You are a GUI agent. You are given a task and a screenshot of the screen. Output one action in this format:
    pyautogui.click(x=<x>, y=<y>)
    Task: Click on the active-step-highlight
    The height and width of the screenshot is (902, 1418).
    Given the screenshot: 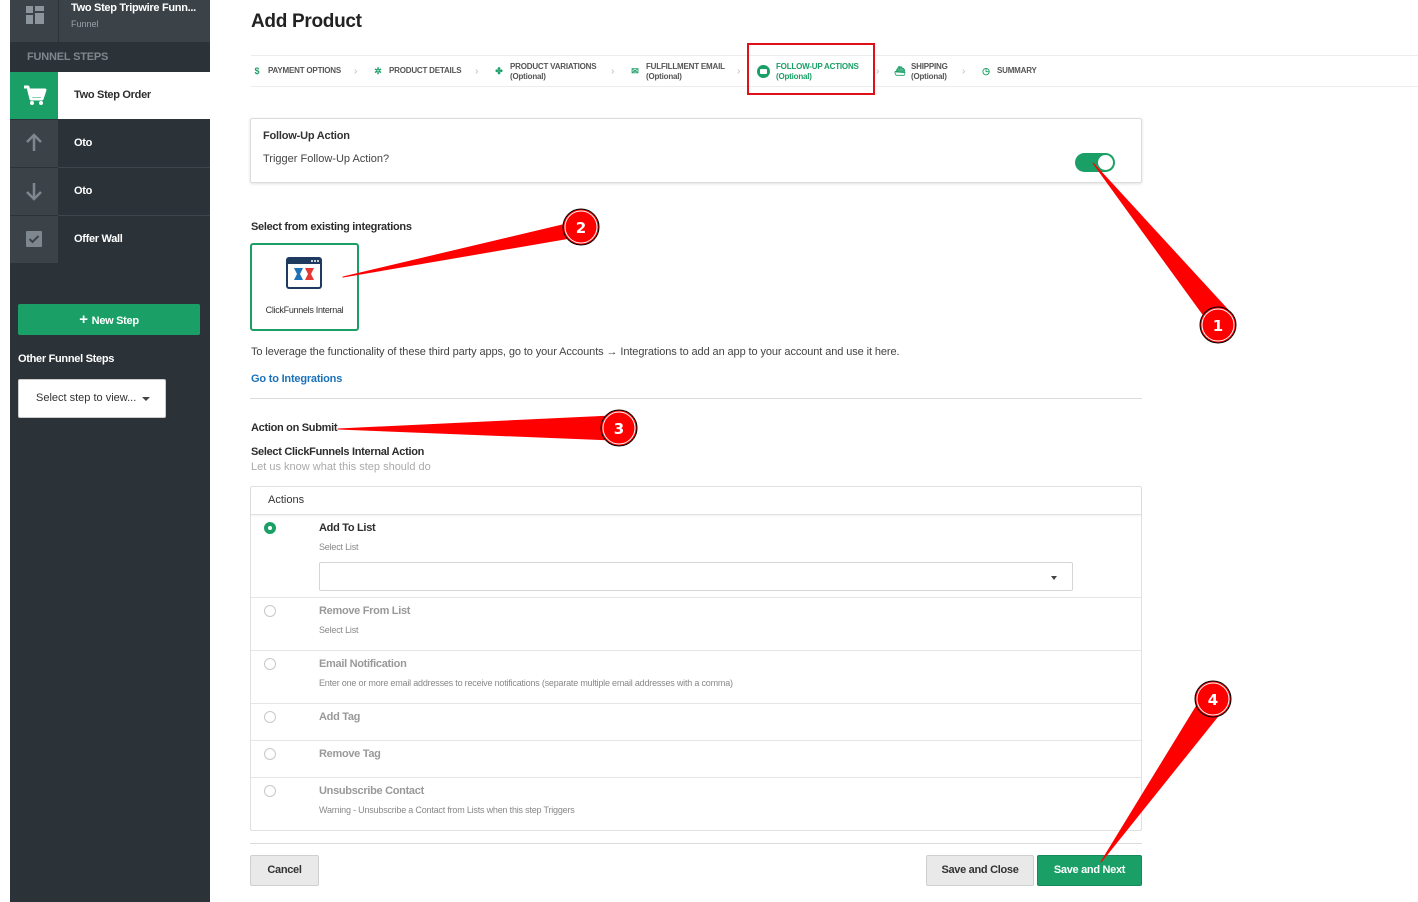 What is the action you would take?
    pyautogui.click(x=811, y=69)
    